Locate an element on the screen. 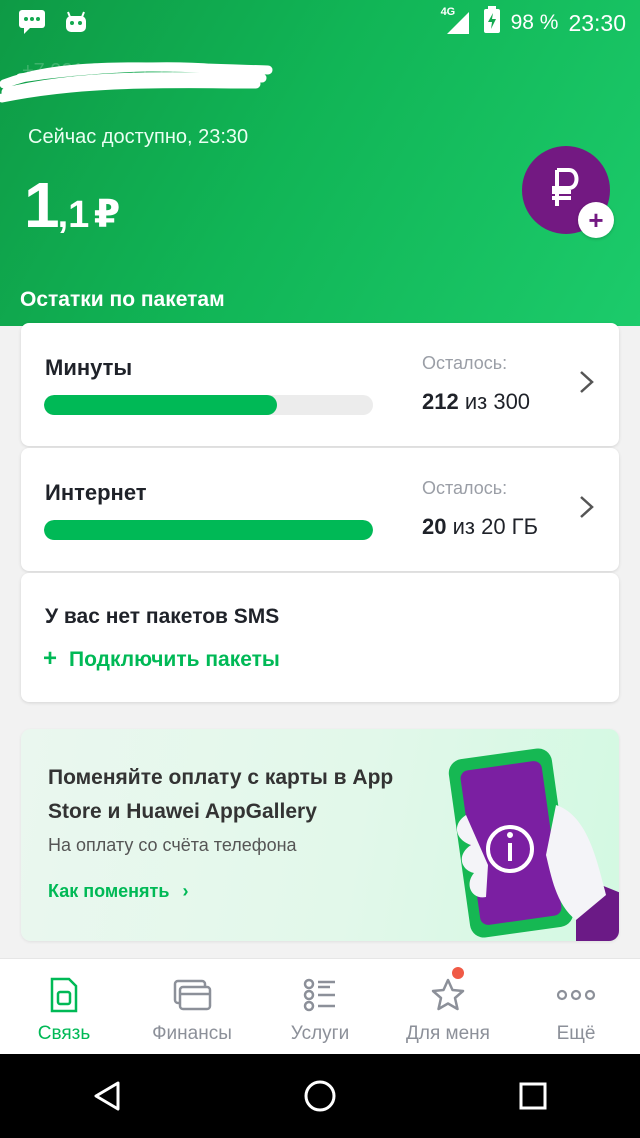 This screenshot has width=640, height=1138. package-card-minutes: Минуты Осталось: 212 из 300 is located at coordinates (320, 384).